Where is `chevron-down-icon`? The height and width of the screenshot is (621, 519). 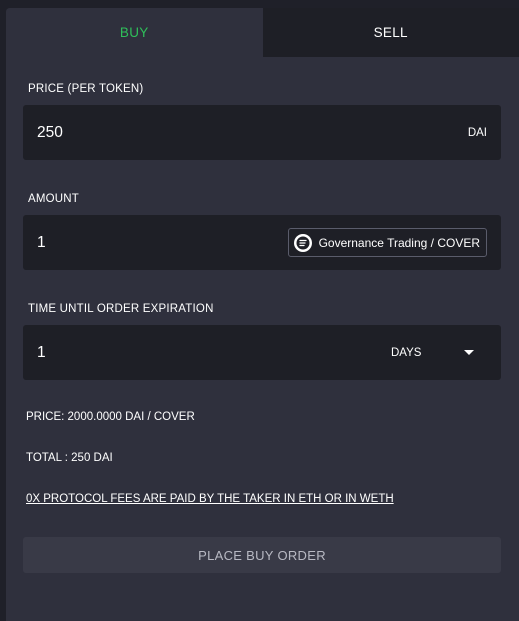
chevron-down-icon is located at coordinates (469, 352).